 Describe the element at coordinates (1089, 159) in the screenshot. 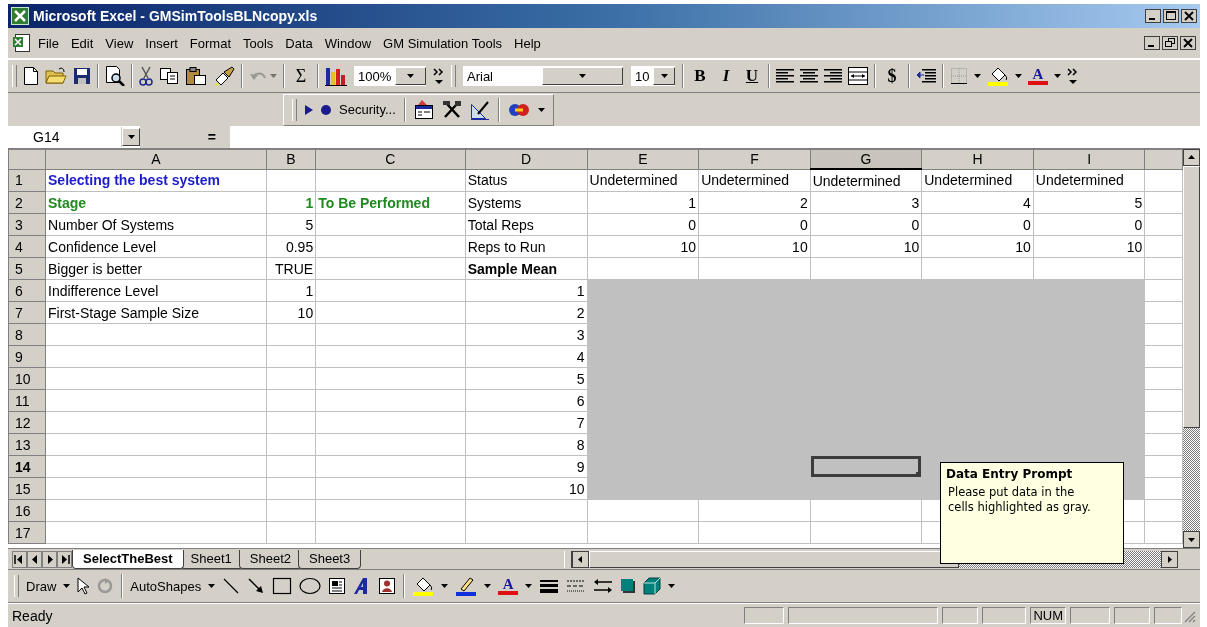

I see `column-header: I` at that location.